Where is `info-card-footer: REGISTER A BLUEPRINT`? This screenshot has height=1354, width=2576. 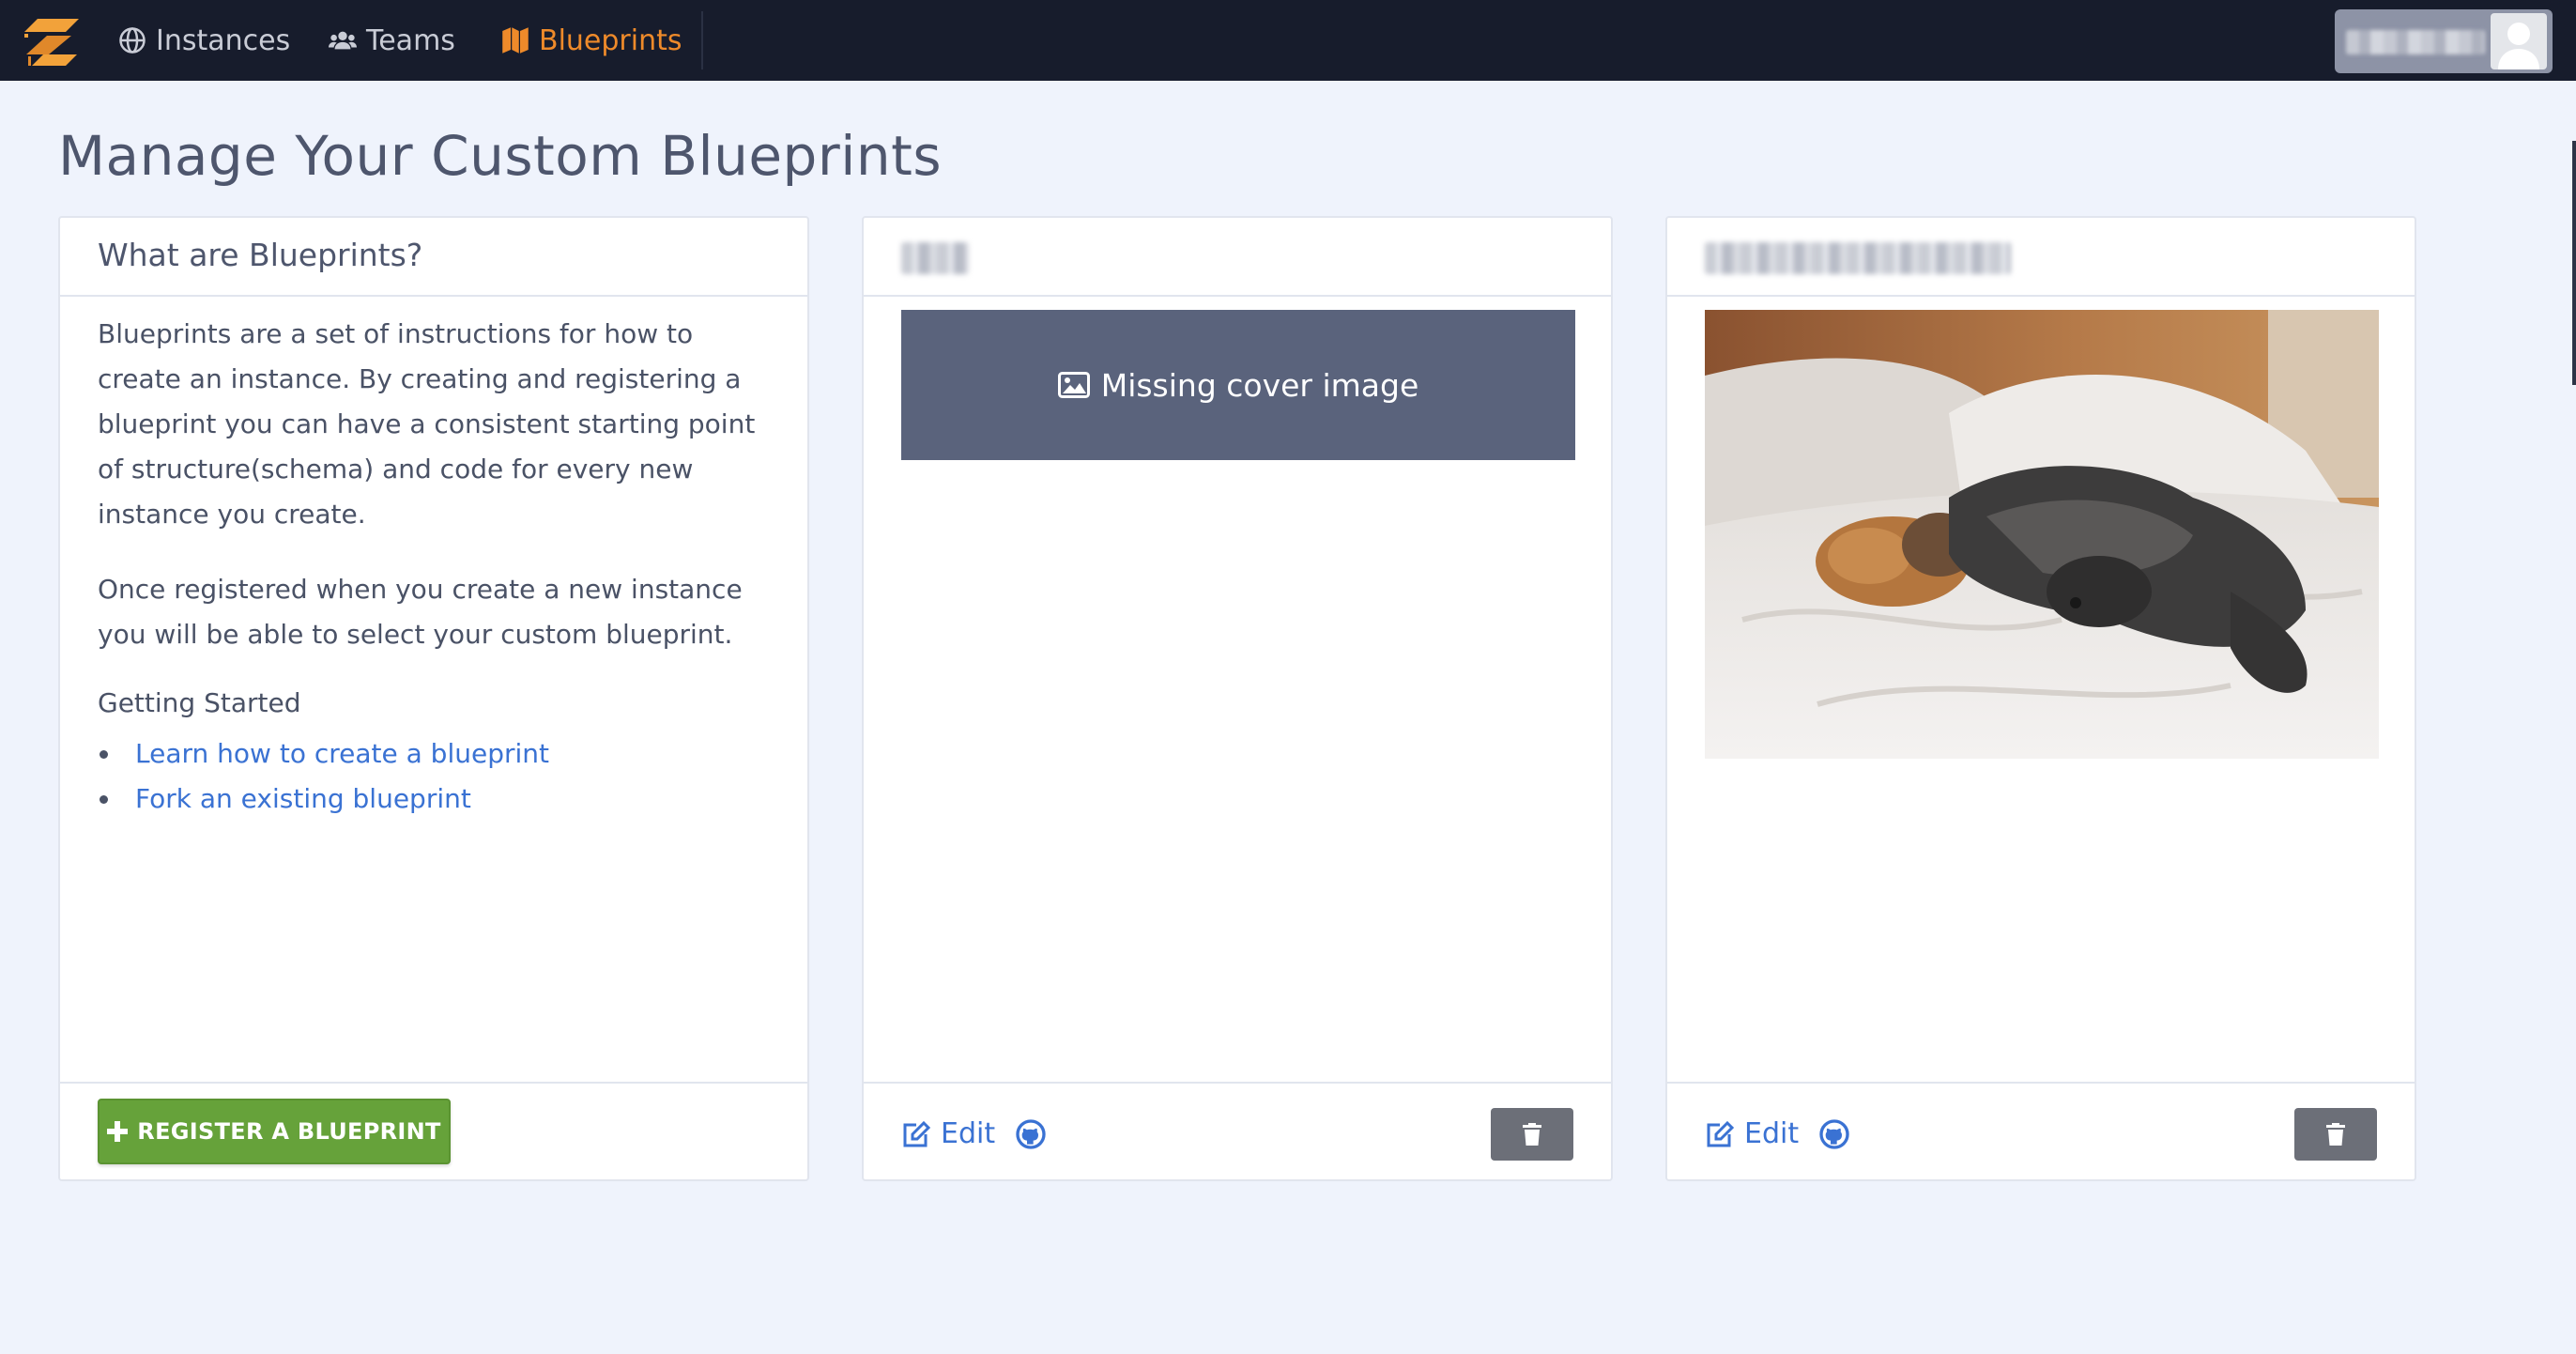
info-card-footer: REGISTER A BLUEPRINT is located at coordinates (434, 1131).